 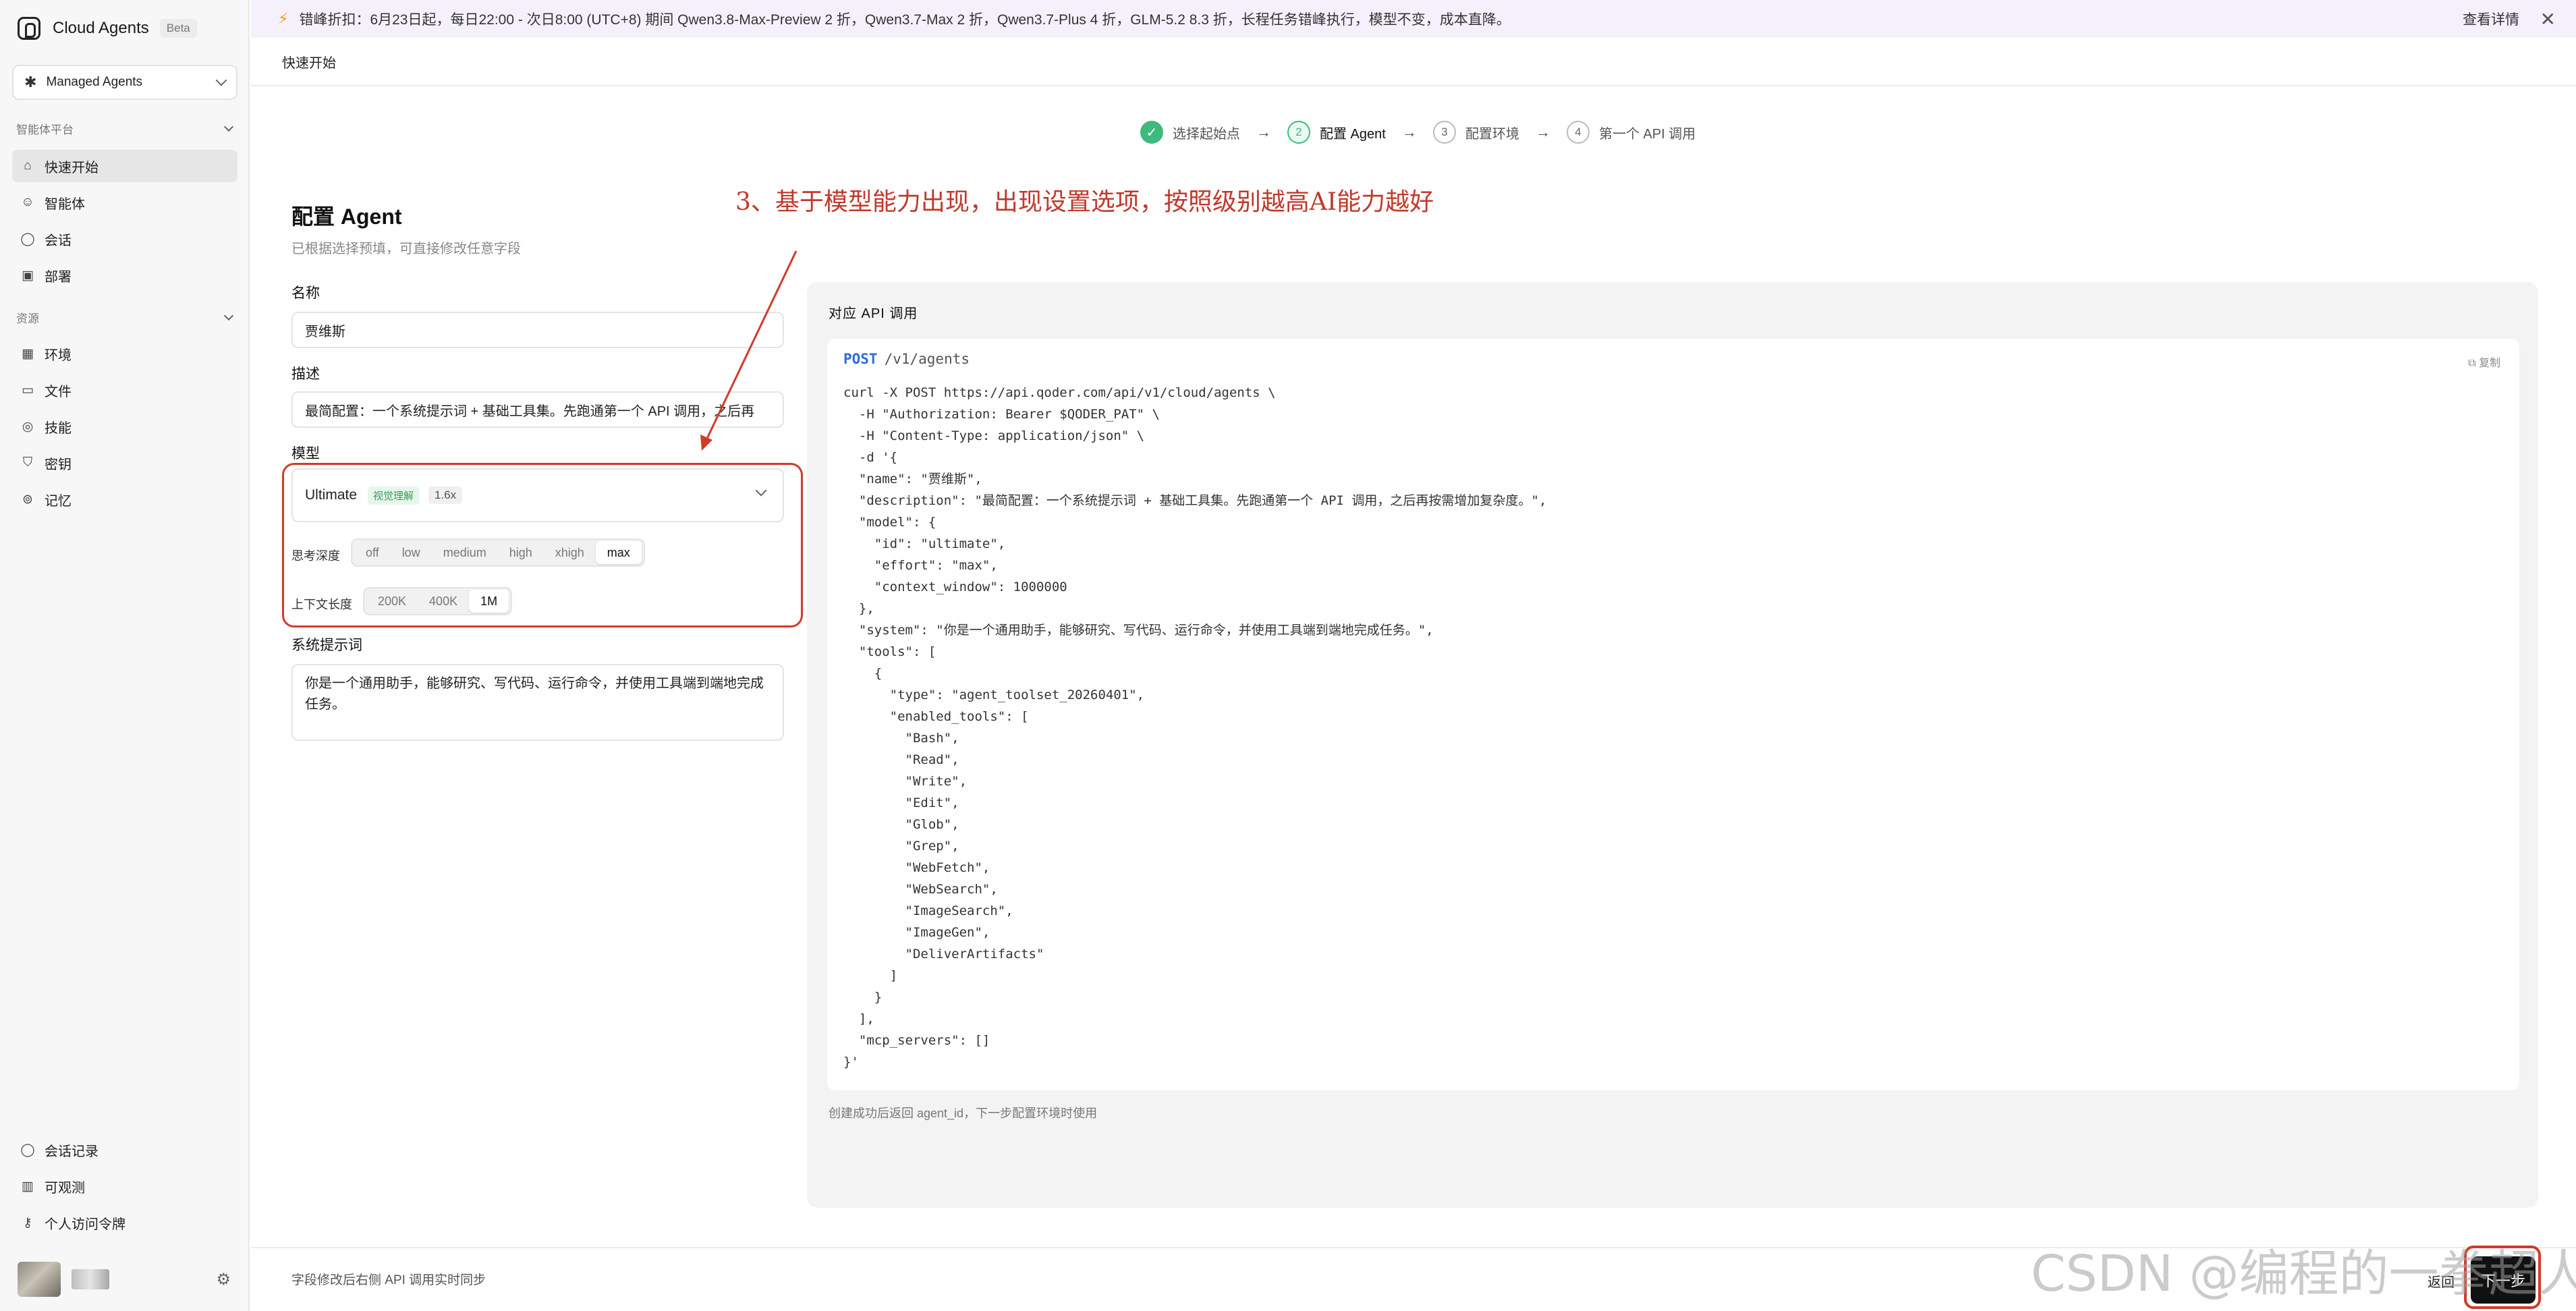 What do you see at coordinates (2303, 1274) in the screenshot?
I see `csdn-watermark: CSDN @编程的一拳超人` at bounding box center [2303, 1274].